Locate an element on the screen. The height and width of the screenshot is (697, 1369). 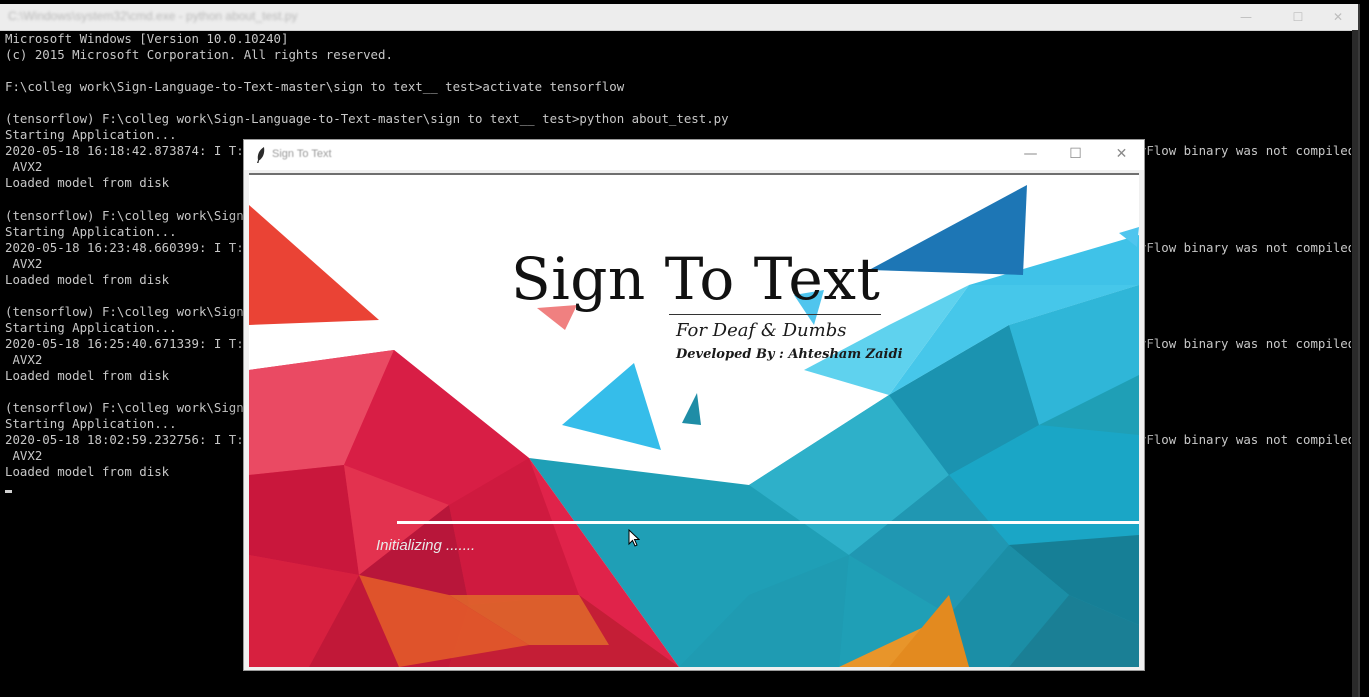
splash-titlebar: Sign To Text — ☐ ✕ is located at coordinates (694, 155).